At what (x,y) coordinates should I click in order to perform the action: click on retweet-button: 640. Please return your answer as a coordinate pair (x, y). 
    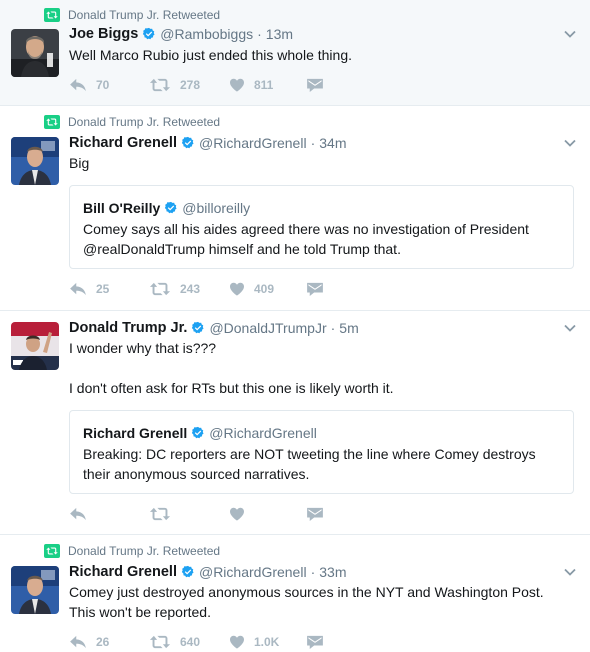
    Looking at the image, I should click on (189, 642).